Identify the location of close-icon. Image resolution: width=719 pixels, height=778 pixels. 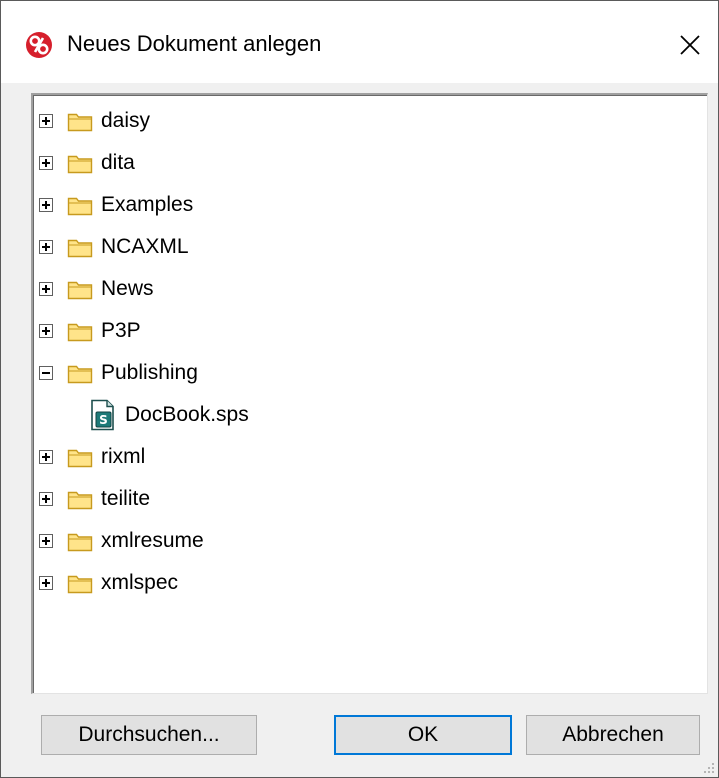
(690, 45).